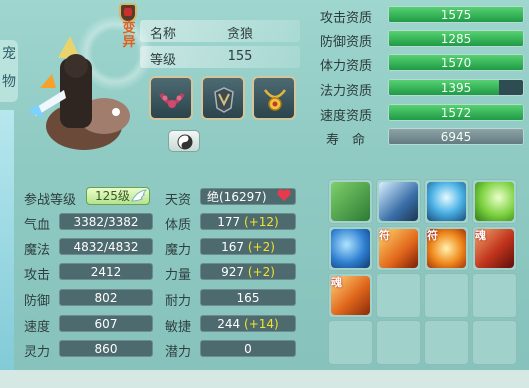  I want to click on lifespan-label: 寿 命, so click(346, 140).